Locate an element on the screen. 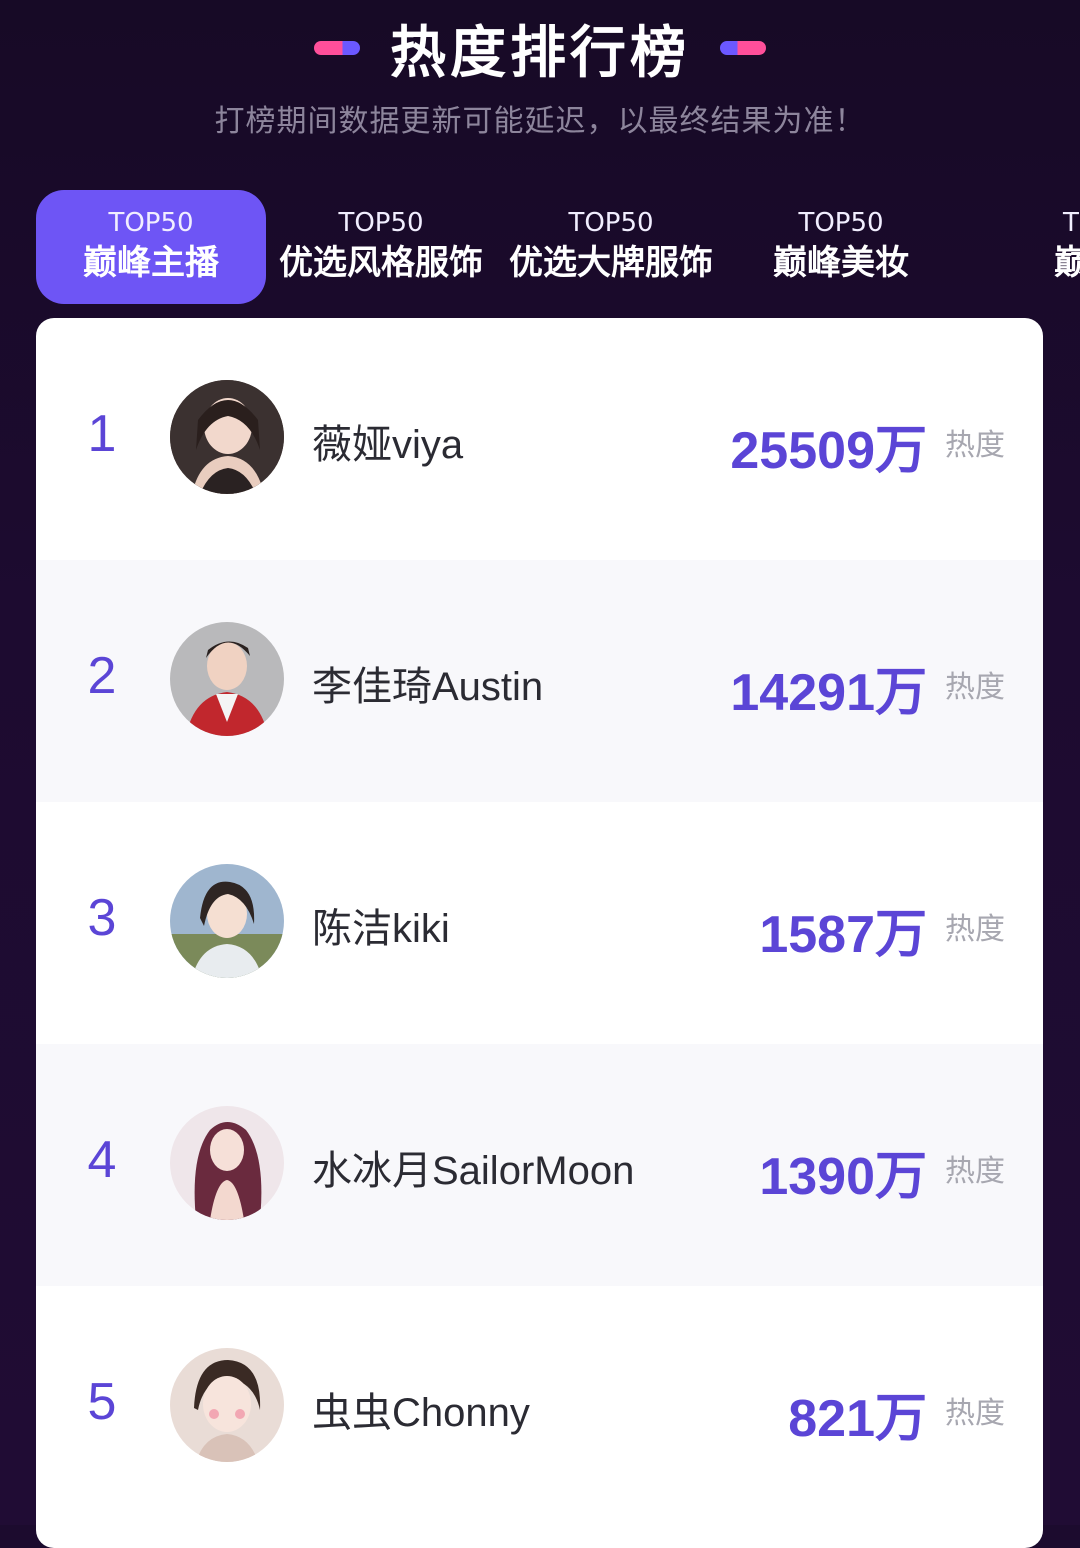 The height and width of the screenshot is (1548, 1080). rank-number: 1 is located at coordinates (102, 434).